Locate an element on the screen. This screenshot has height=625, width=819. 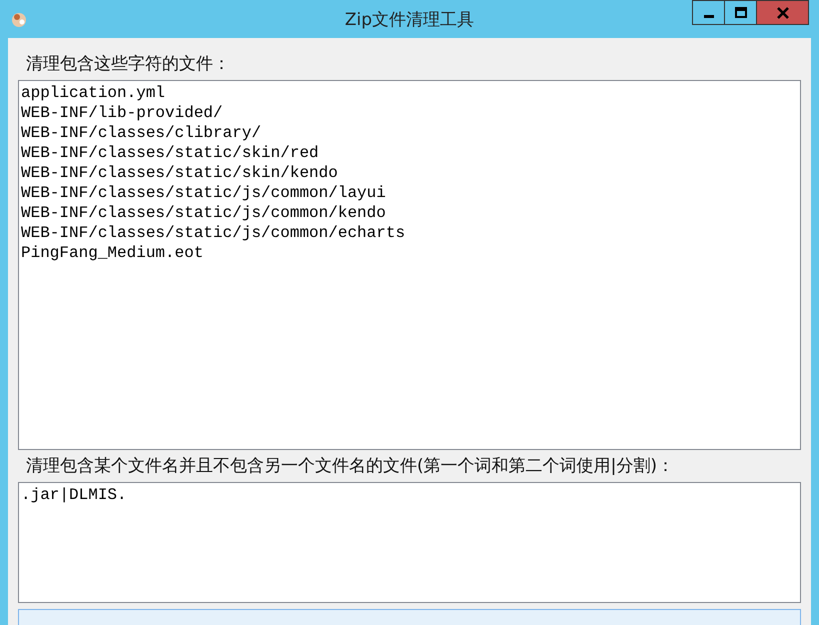
minimize-icon is located at coordinates (709, 16).